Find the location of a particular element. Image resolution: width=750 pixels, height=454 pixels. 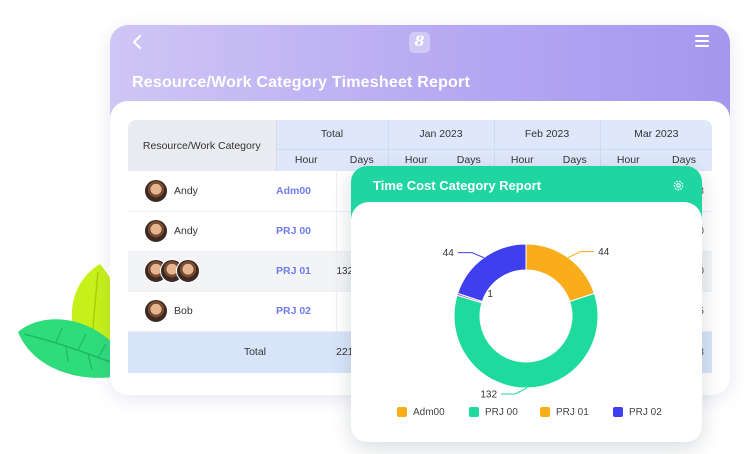

legend-label: PRJ 00 is located at coordinates (501, 412).